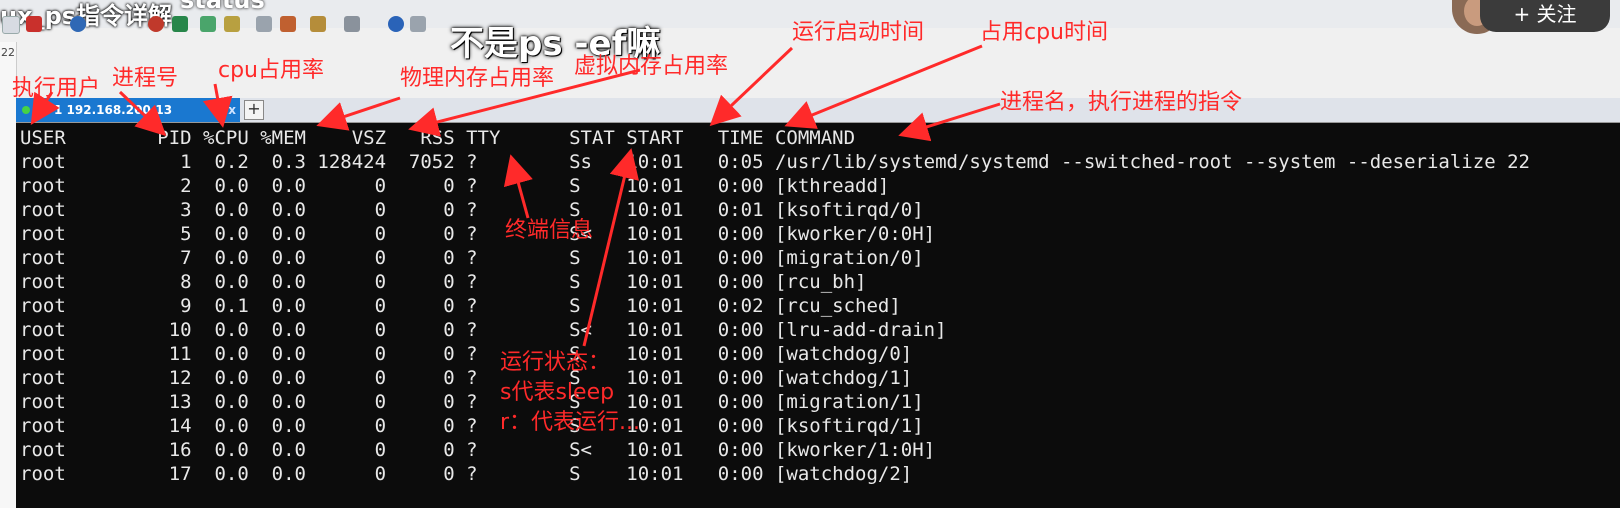  Describe the element at coordinates (610, 247) in the screenshot. I see `arrow-stat` at that location.